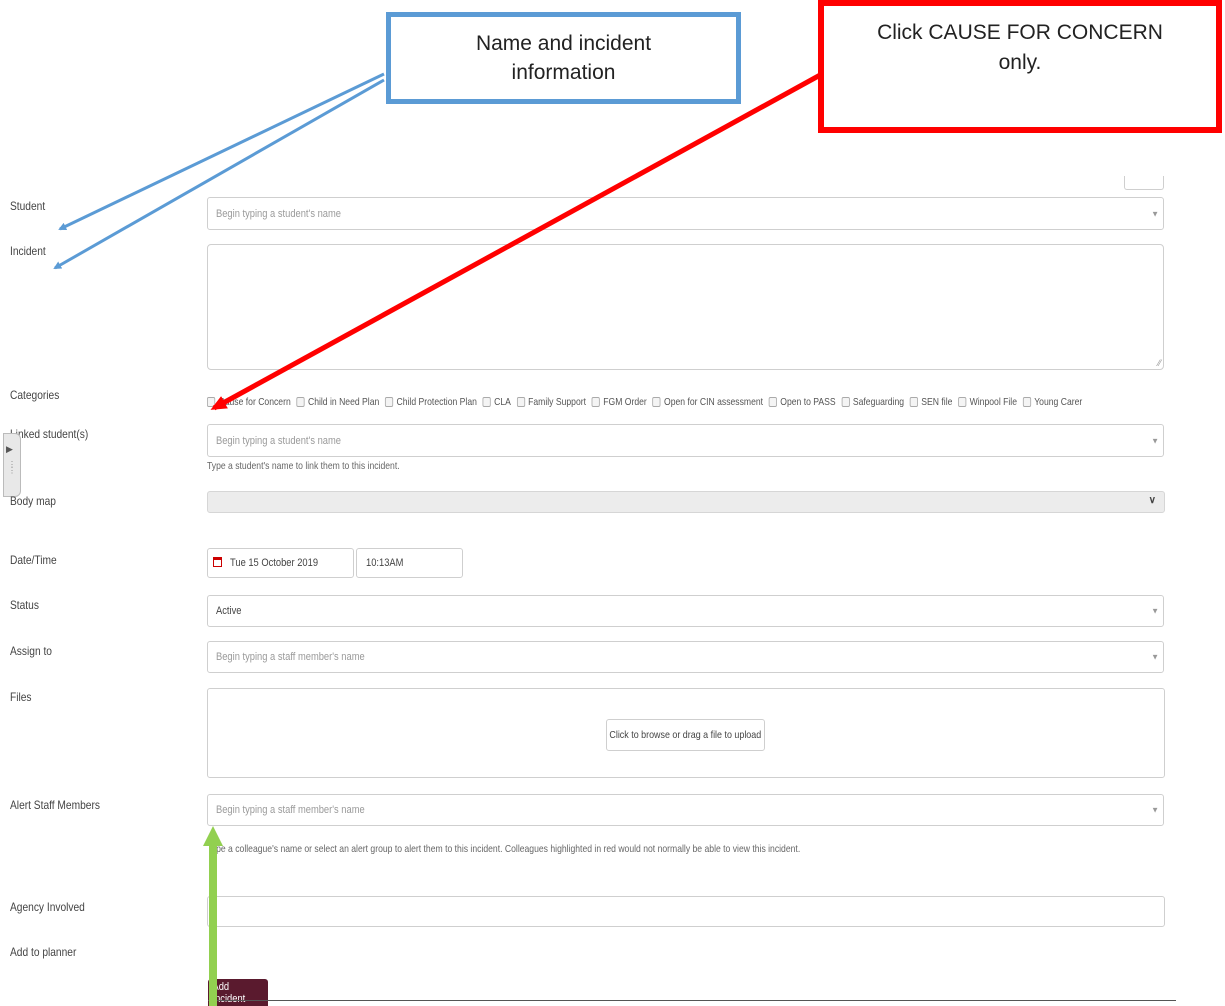  Describe the element at coordinates (290, 657) in the screenshot. I see `assign-placeholder: Begin typing a staff member's name` at that location.